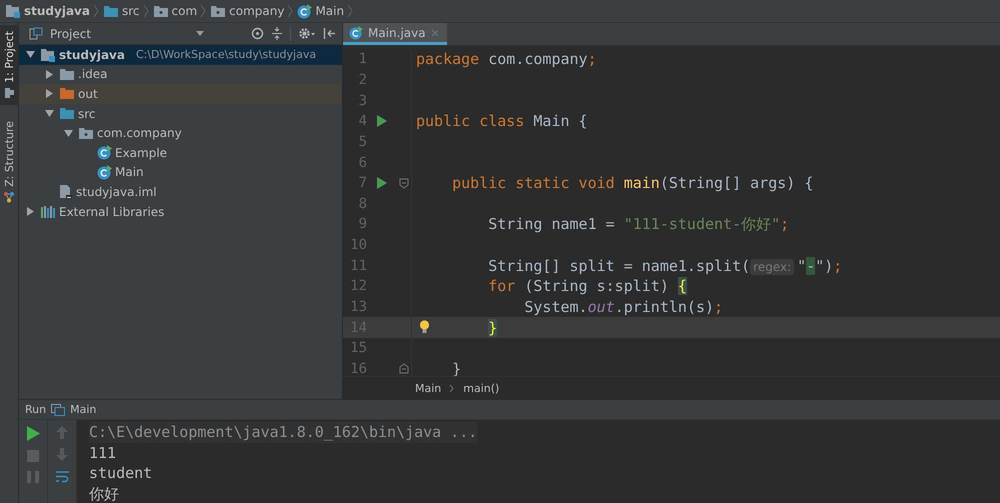 The width and height of the screenshot is (1000, 503). Describe the element at coordinates (121, 473) in the screenshot. I see `console-line: student` at that location.